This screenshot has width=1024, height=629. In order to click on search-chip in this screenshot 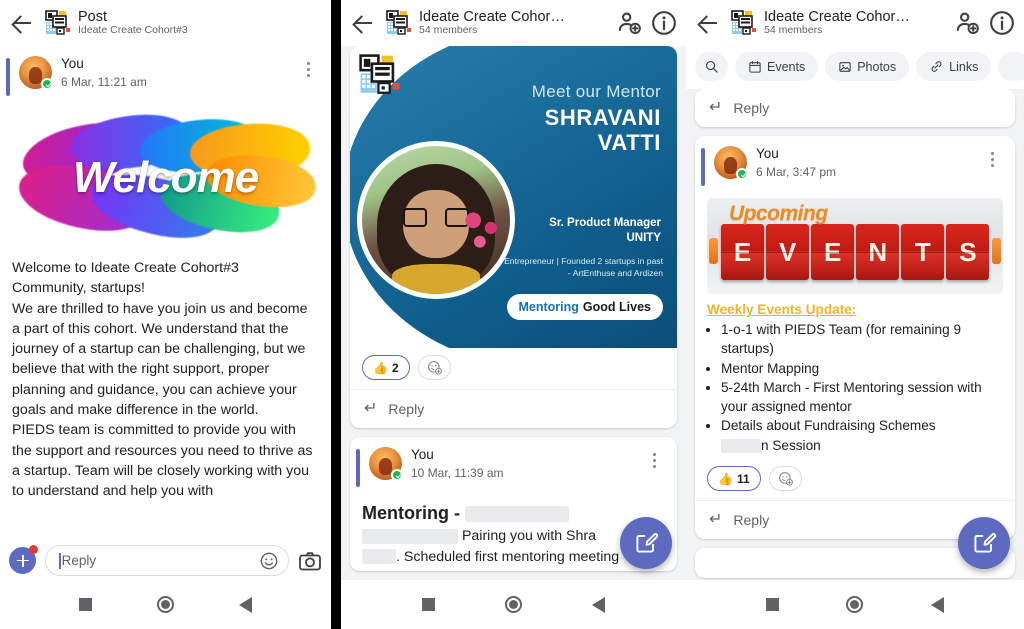, I will do `click(711, 66)`.